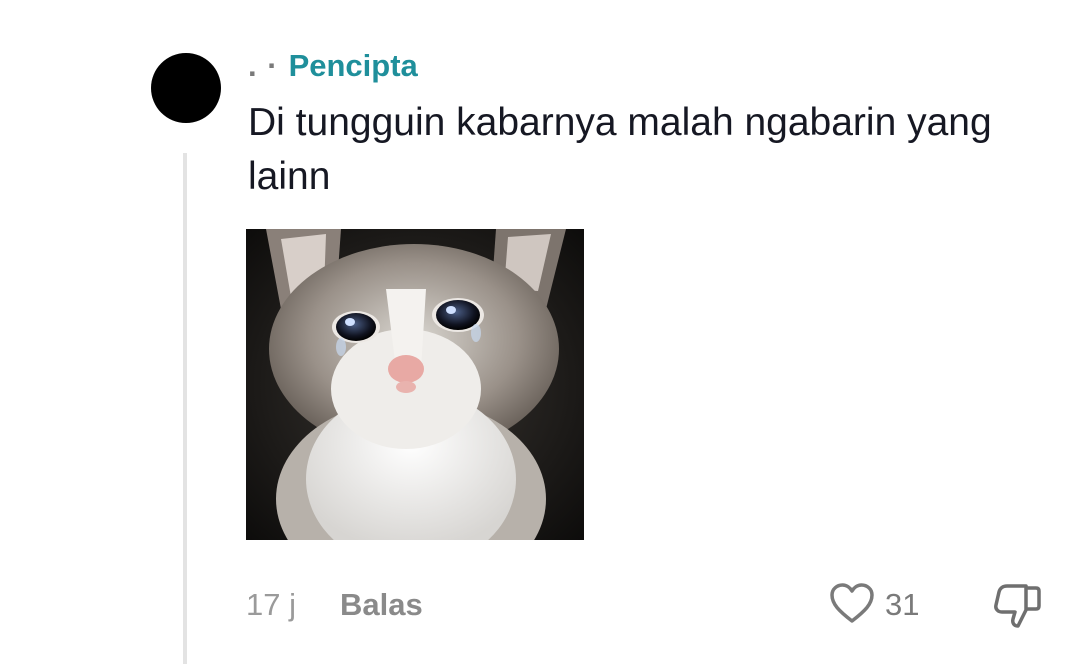 Image resolution: width=1080 pixels, height=664 pixels. What do you see at coordinates (185, 408) in the screenshot?
I see `reply-thread-line` at bounding box center [185, 408].